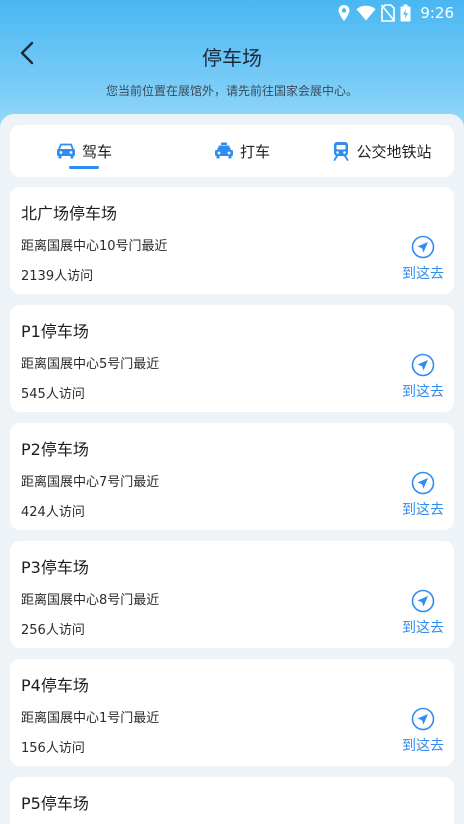 The width and height of the screenshot is (464, 824). What do you see at coordinates (84, 167) in the screenshot?
I see `active-tab-indicator` at bounding box center [84, 167].